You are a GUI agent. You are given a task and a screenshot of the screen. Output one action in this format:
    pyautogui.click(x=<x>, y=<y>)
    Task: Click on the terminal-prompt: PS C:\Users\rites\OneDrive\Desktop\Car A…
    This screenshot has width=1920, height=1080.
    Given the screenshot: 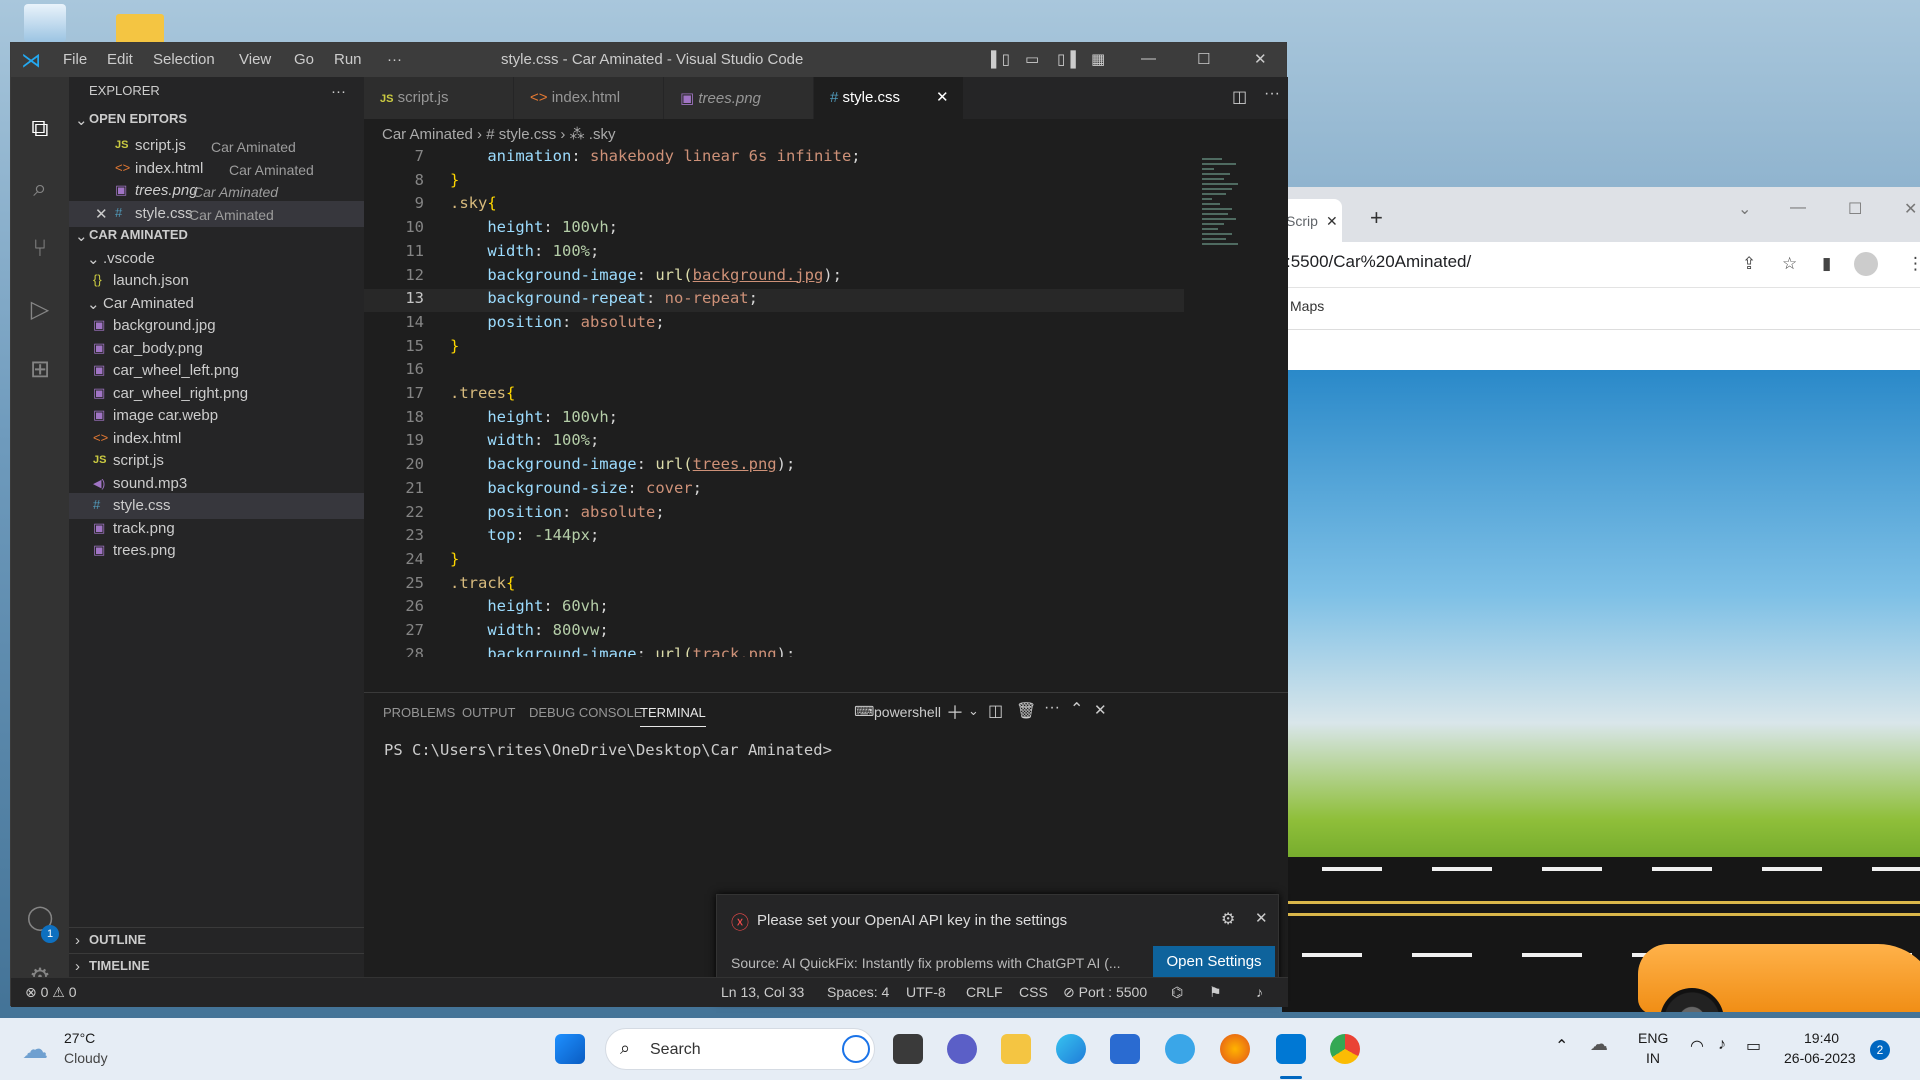 What is the action you would take?
    pyautogui.click(x=608, y=750)
    